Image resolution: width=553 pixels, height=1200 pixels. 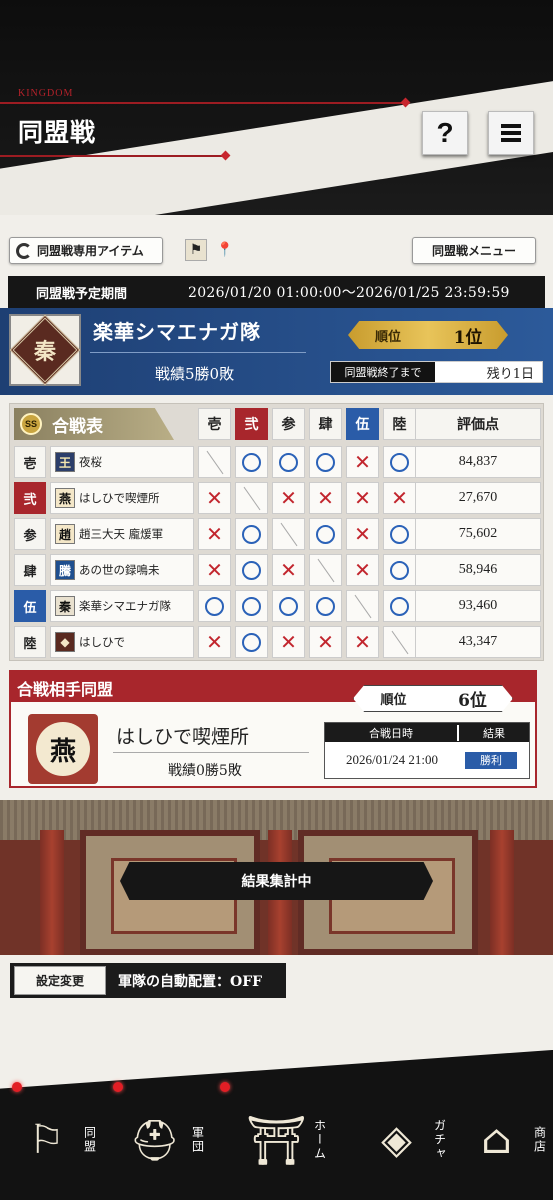 I want to click on alliance-badge-icon: 秦, so click(x=65, y=606).